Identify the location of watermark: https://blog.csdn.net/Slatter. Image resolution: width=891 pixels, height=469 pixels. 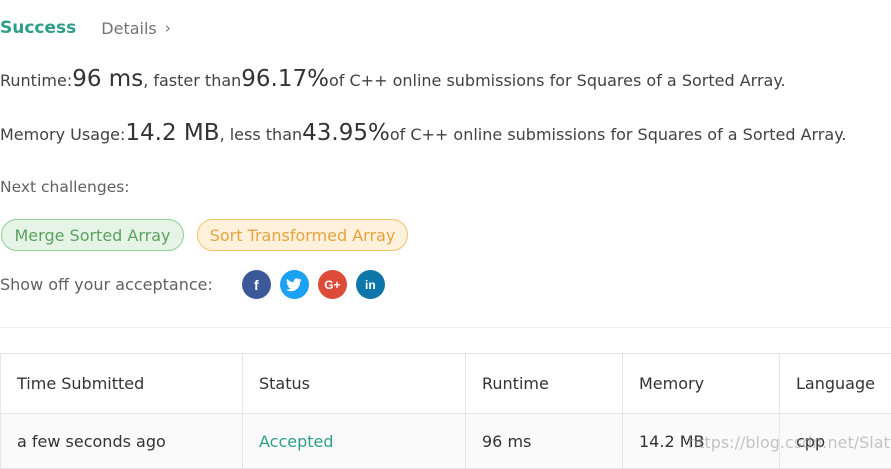
(789, 442).